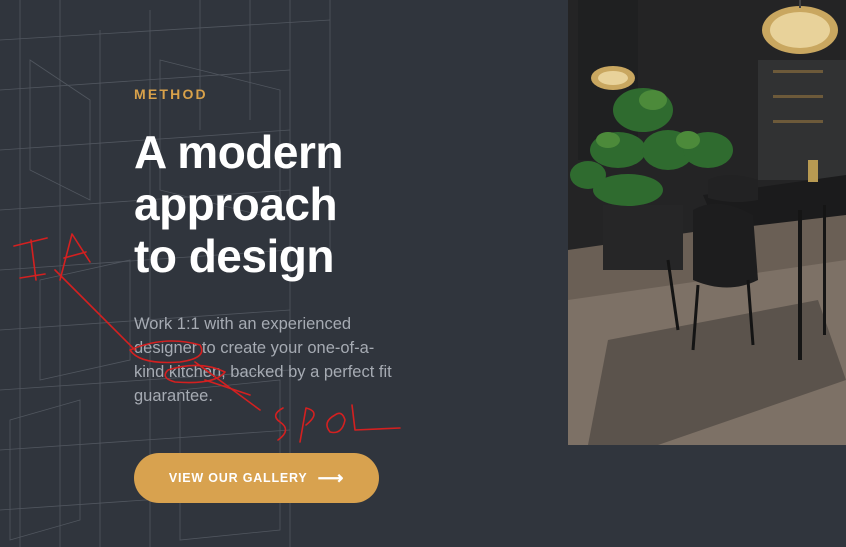 The image size is (846, 547). Describe the element at coordinates (331, 478) in the screenshot. I see `arrow-right-icon: ⟶` at that location.